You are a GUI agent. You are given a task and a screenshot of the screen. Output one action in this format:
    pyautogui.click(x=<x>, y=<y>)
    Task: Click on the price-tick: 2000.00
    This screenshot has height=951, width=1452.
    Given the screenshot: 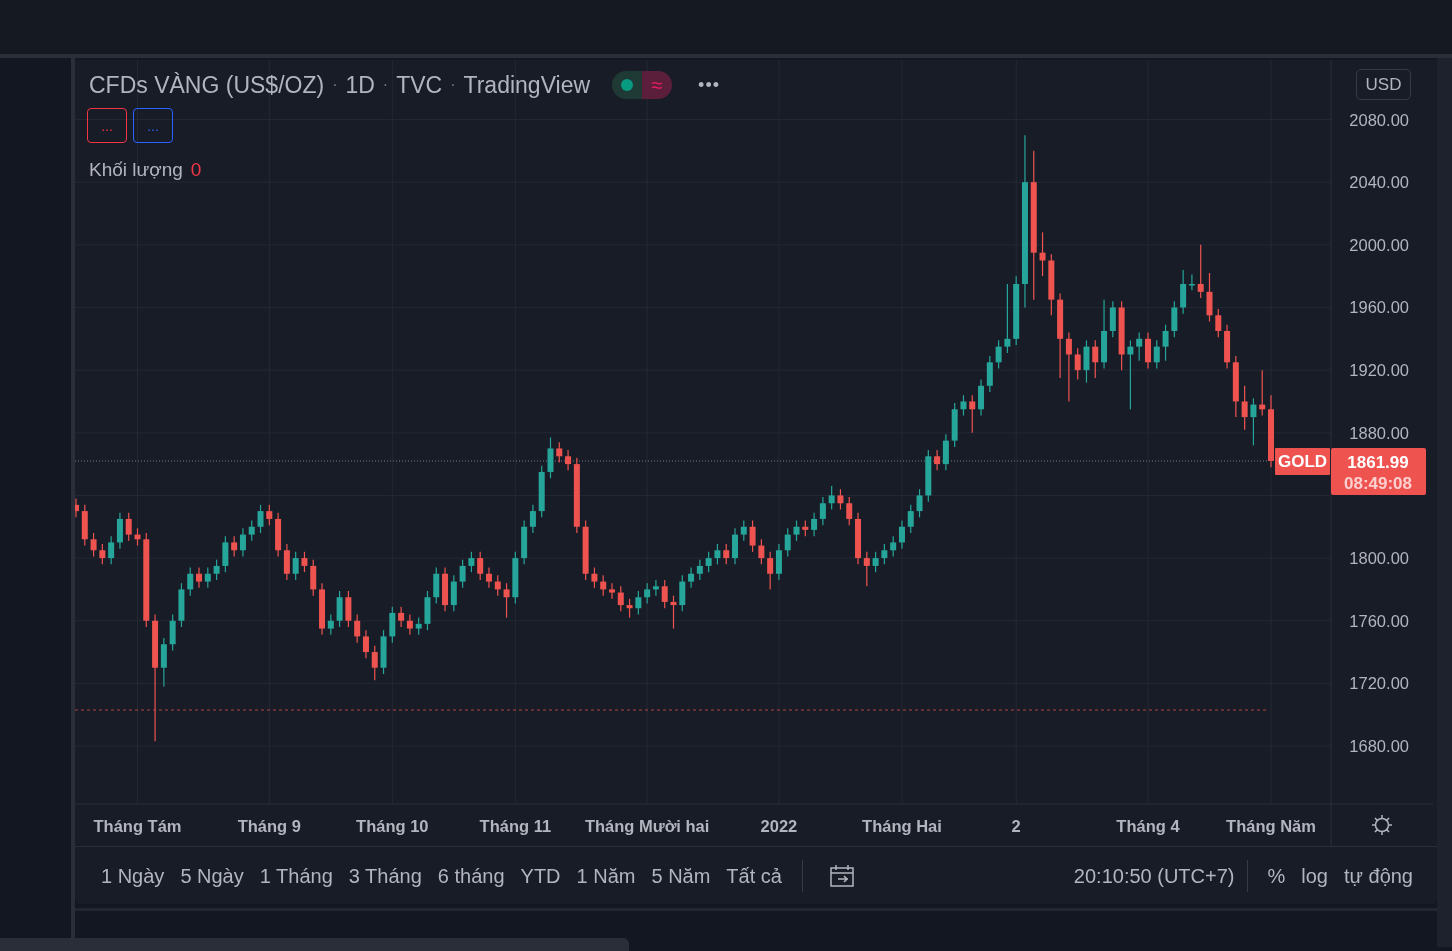 What is the action you would take?
    pyautogui.click(x=1379, y=244)
    